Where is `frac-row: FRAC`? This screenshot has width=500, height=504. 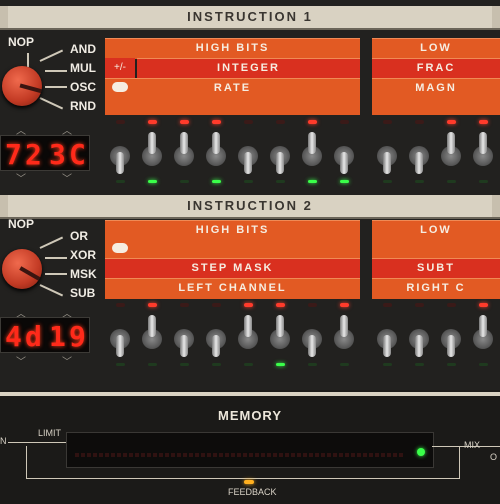 frac-row: FRAC is located at coordinates (436, 68).